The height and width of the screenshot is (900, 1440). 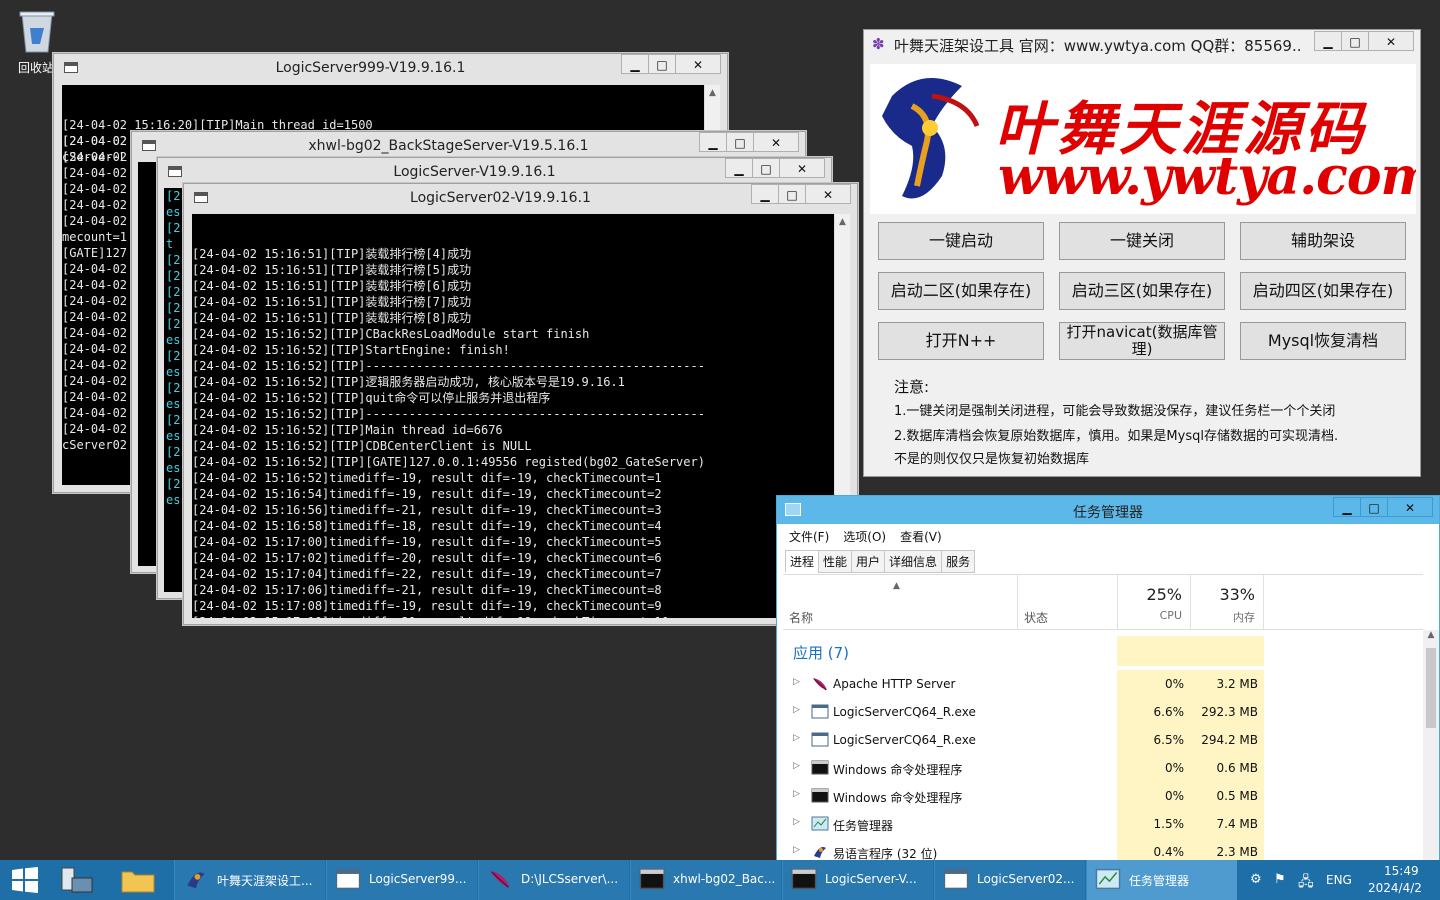 What do you see at coordinates (864, 536) in the screenshot?
I see `menu-options: 选项(O)` at bounding box center [864, 536].